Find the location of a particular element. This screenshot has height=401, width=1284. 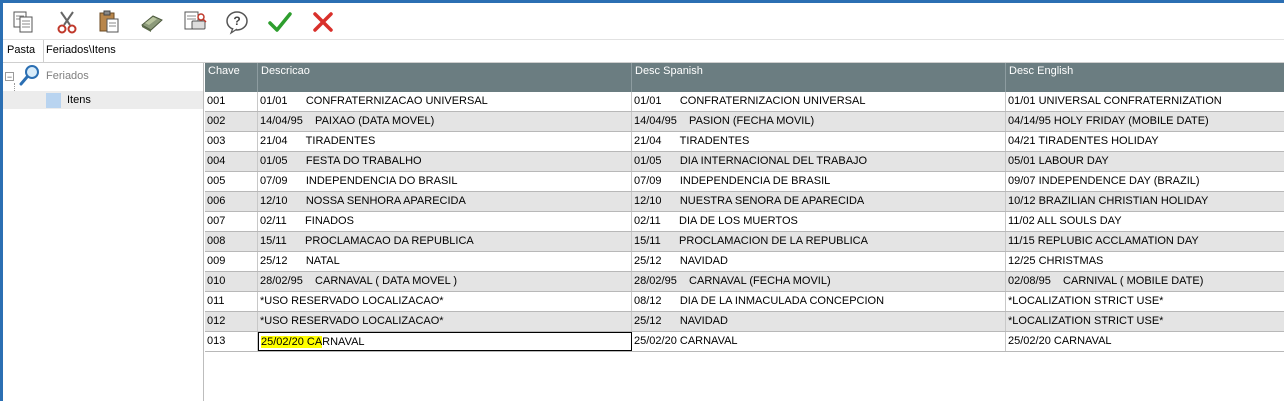

cell-chave: 012 is located at coordinates (231, 321).